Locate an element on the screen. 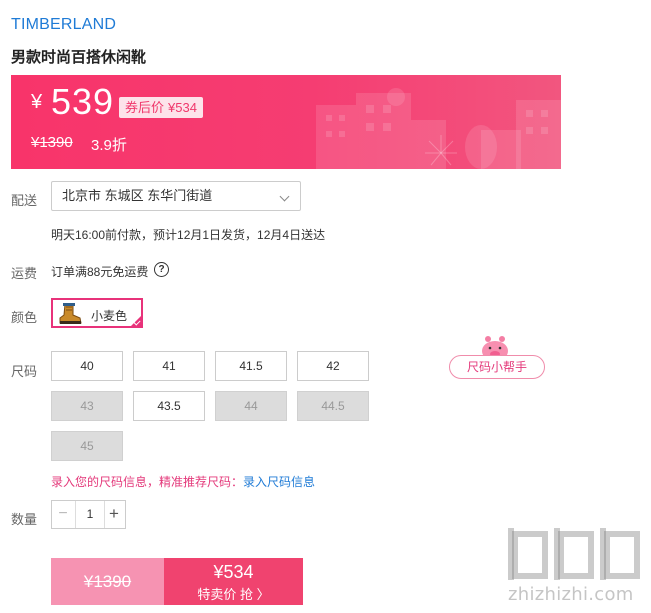 The width and height of the screenshot is (651, 613). size-option-43-5: 43.5 is located at coordinates (169, 406).